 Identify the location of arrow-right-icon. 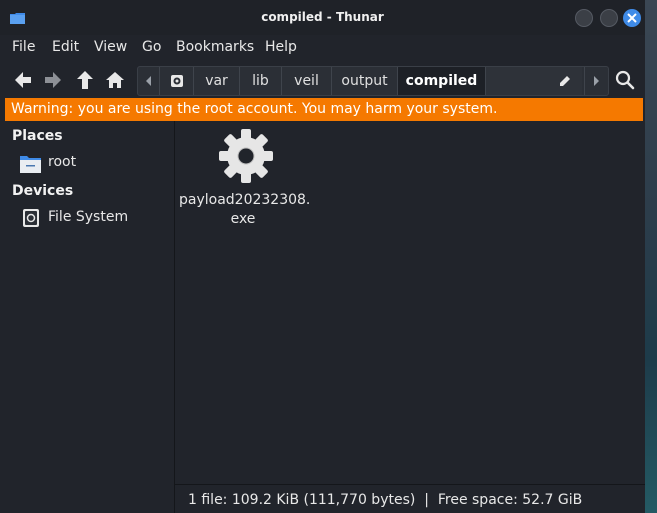
(53, 80).